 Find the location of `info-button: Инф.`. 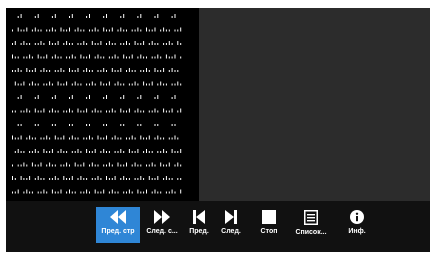

info-button: Инф. is located at coordinates (357, 225).